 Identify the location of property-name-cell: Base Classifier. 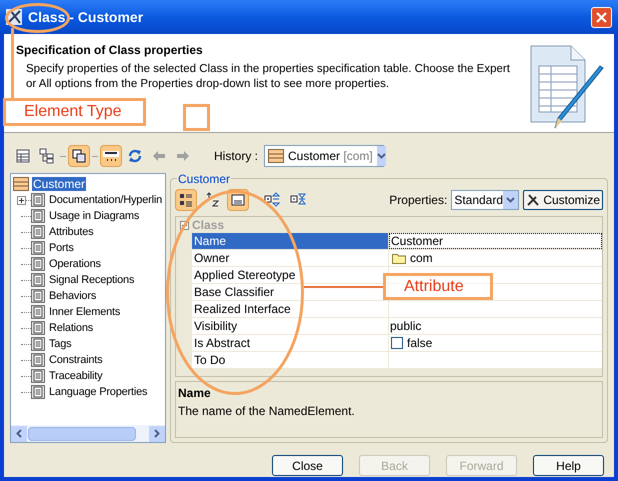
(290, 292).